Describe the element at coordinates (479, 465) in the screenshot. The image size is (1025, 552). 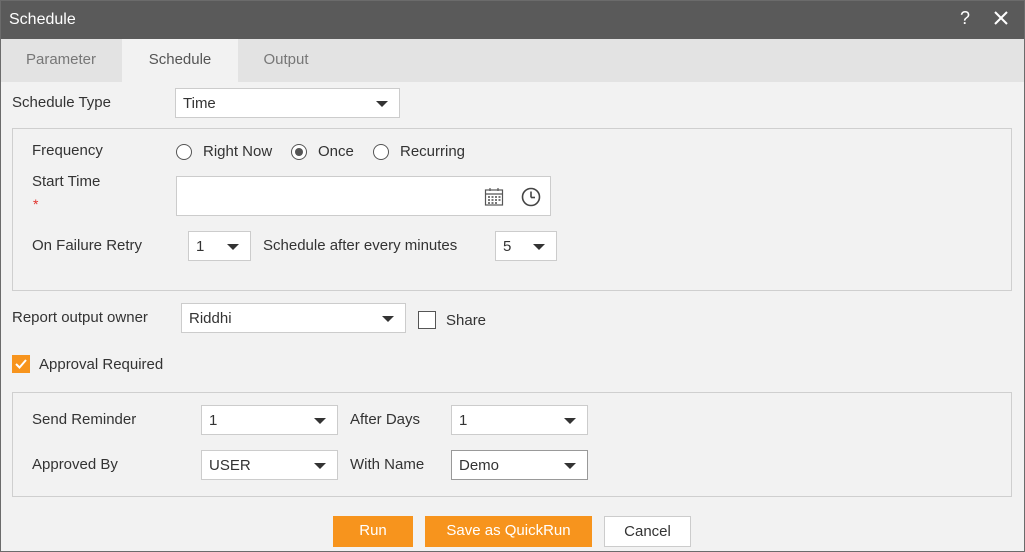
I see `with-name-value: Demo` at that location.